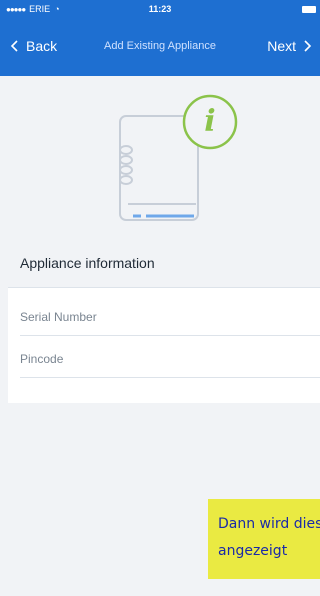 The width and height of the screenshot is (320, 596). What do you see at coordinates (309, 9) in the screenshot?
I see `battery-icon` at bounding box center [309, 9].